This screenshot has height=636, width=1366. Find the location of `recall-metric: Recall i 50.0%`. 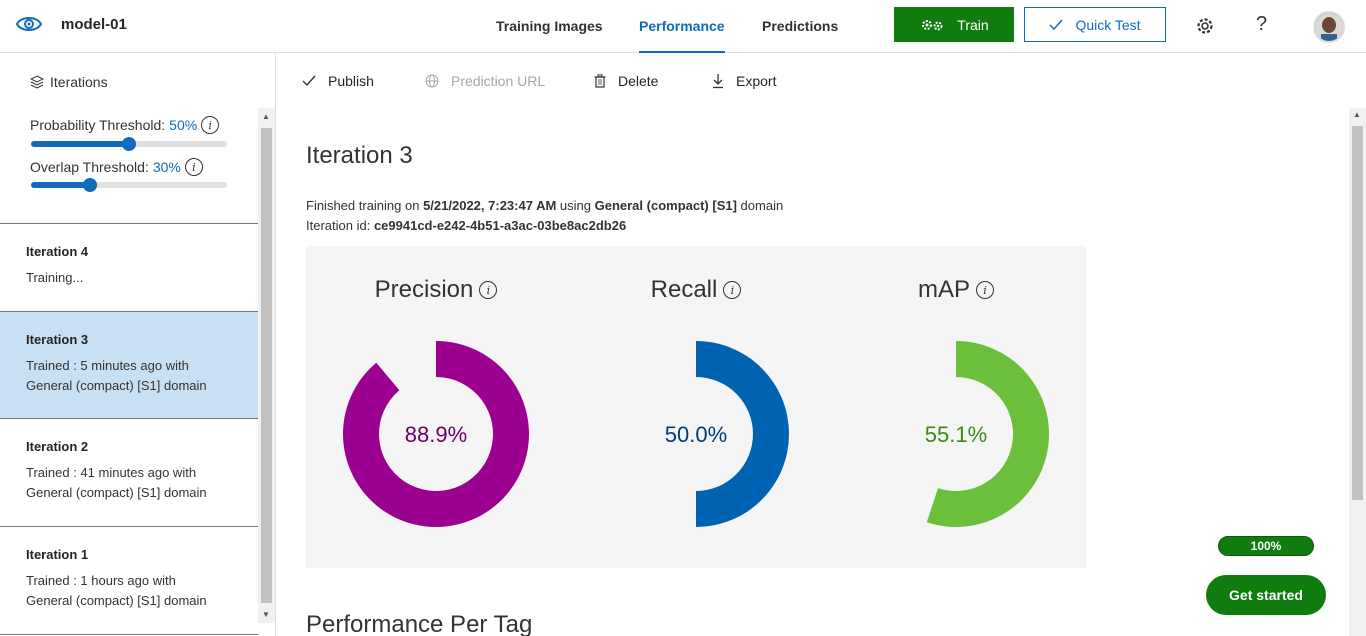

recall-metric: Recall i 50.0% is located at coordinates (696, 407).